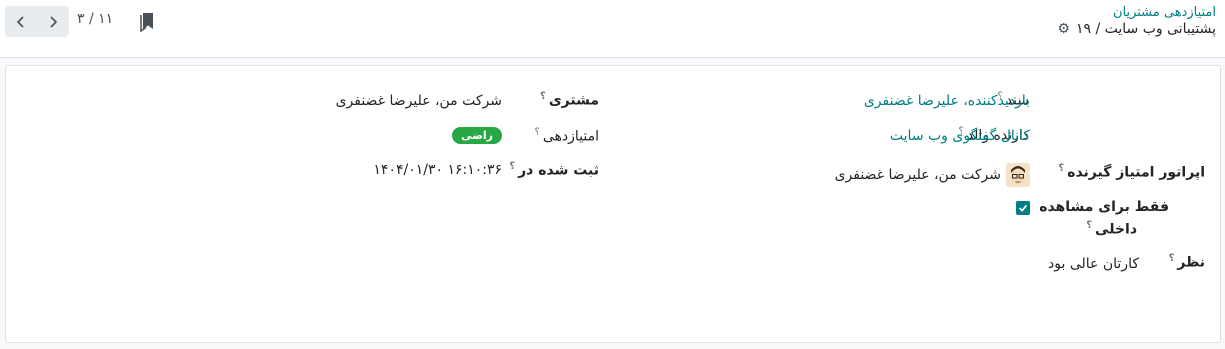 The width and height of the screenshot is (1225, 349). What do you see at coordinates (1186, 262) in the screenshot?
I see `comment-label: نظر؟` at bounding box center [1186, 262].